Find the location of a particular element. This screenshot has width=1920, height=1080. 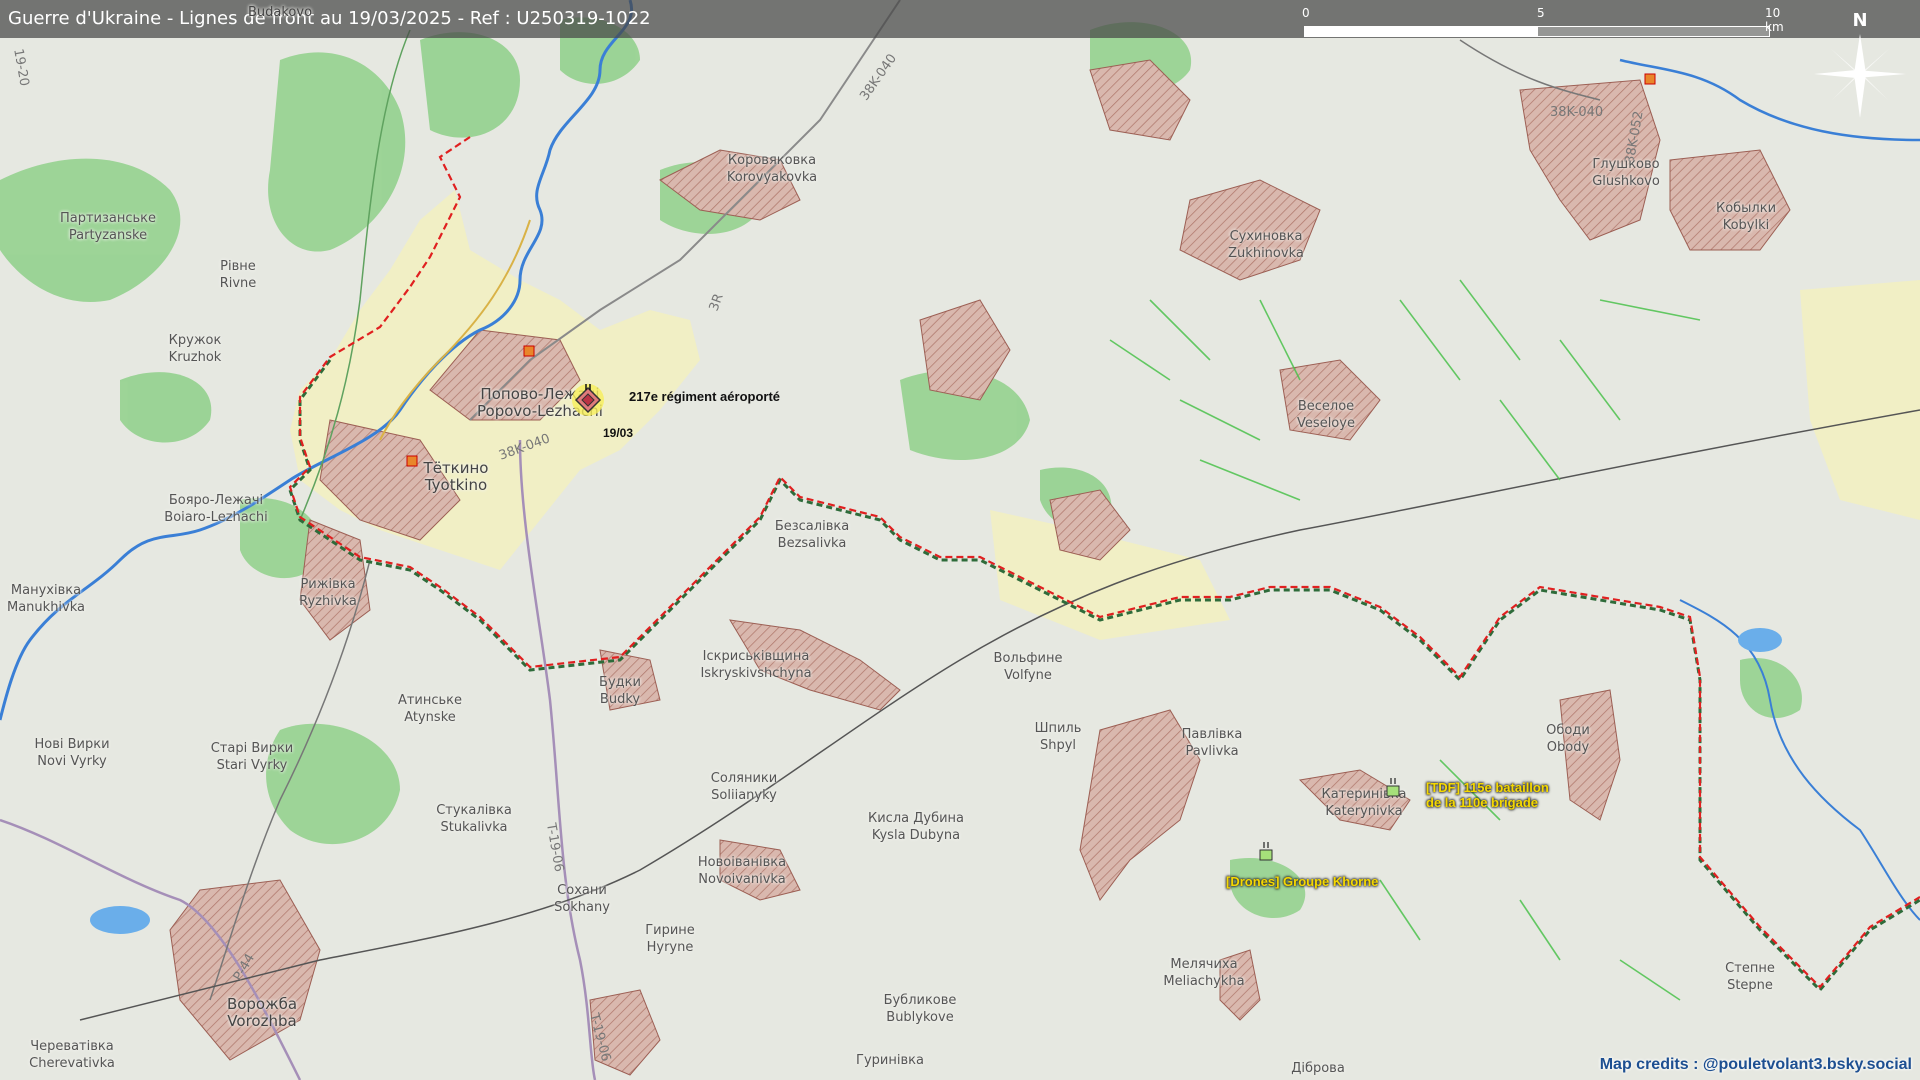

place-label: Безсалівка Bezsalivka is located at coordinates (812, 535).